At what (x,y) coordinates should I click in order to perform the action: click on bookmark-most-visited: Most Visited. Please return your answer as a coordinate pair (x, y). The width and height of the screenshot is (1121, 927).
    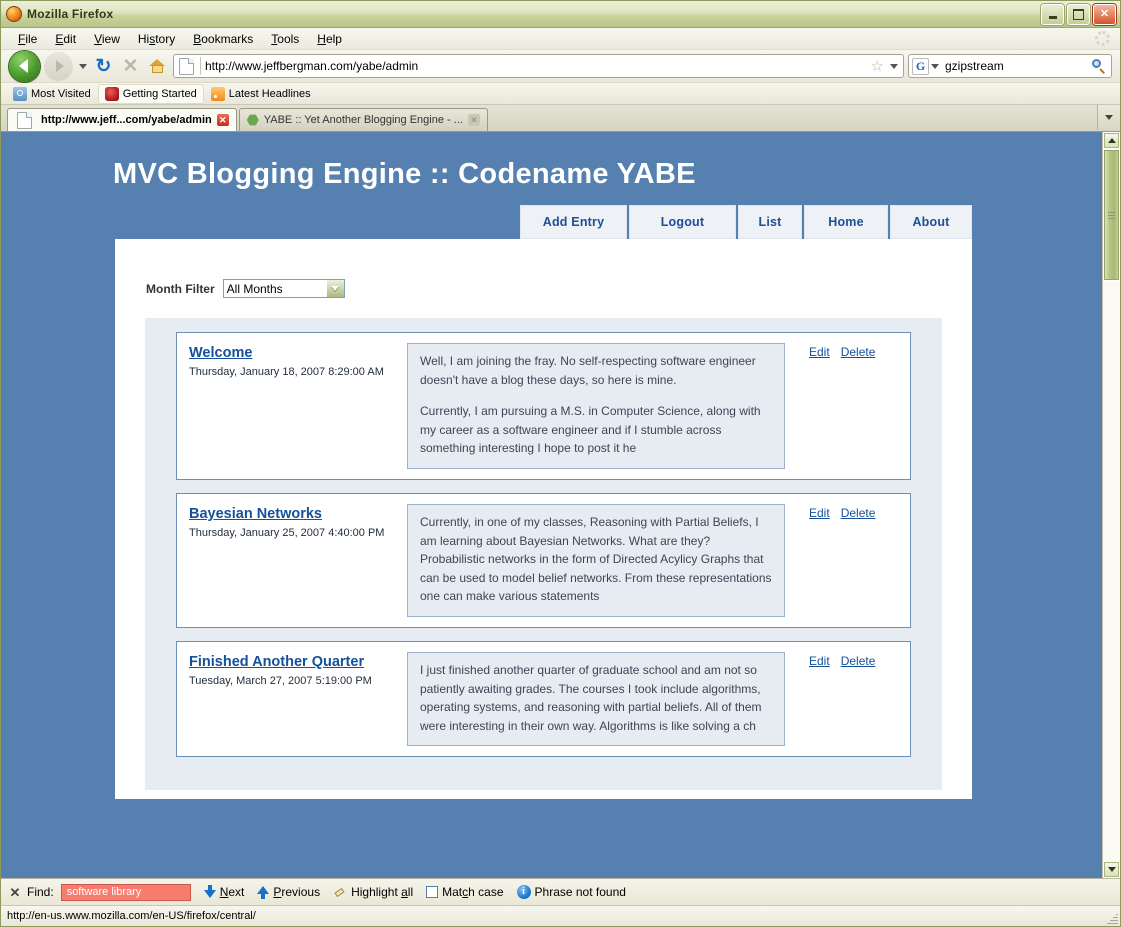
    Looking at the image, I should click on (52, 94).